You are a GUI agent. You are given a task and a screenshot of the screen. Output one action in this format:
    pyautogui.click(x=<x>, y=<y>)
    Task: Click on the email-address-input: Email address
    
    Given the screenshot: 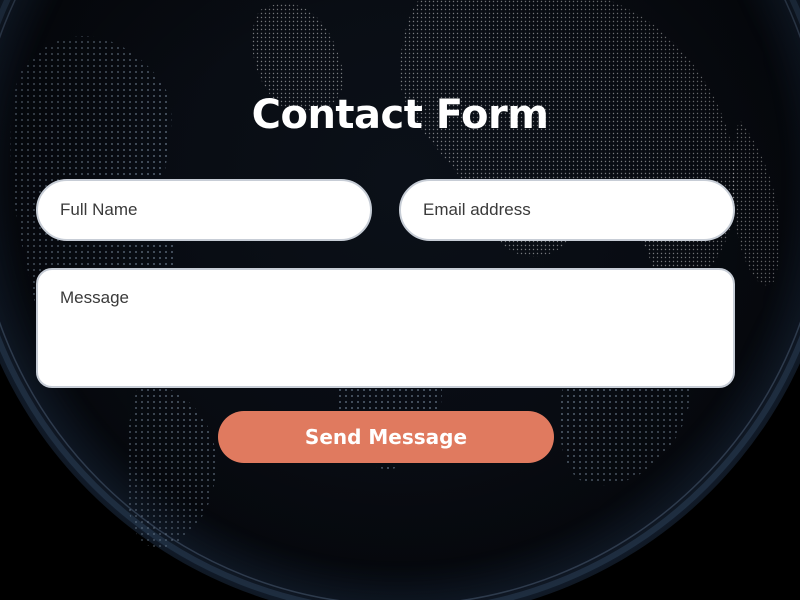 What is the action you would take?
    pyautogui.click(x=567, y=210)
    